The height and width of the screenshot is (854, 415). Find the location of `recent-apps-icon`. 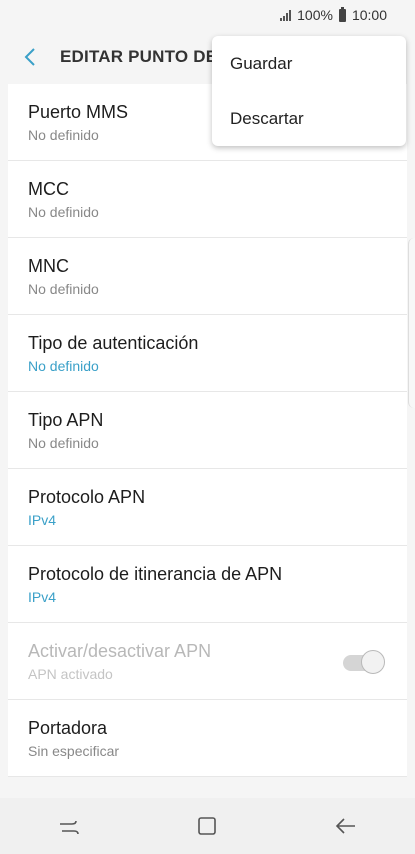

recent-apps-icon is located at coordinates (69, 827).